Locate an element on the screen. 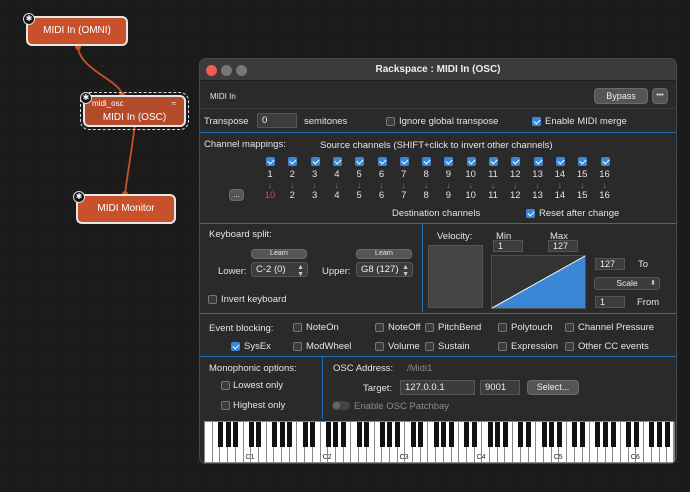 The width and height of the screenshot is (690, 492). highest-only-checkbox is located at coordinates (225, 405).